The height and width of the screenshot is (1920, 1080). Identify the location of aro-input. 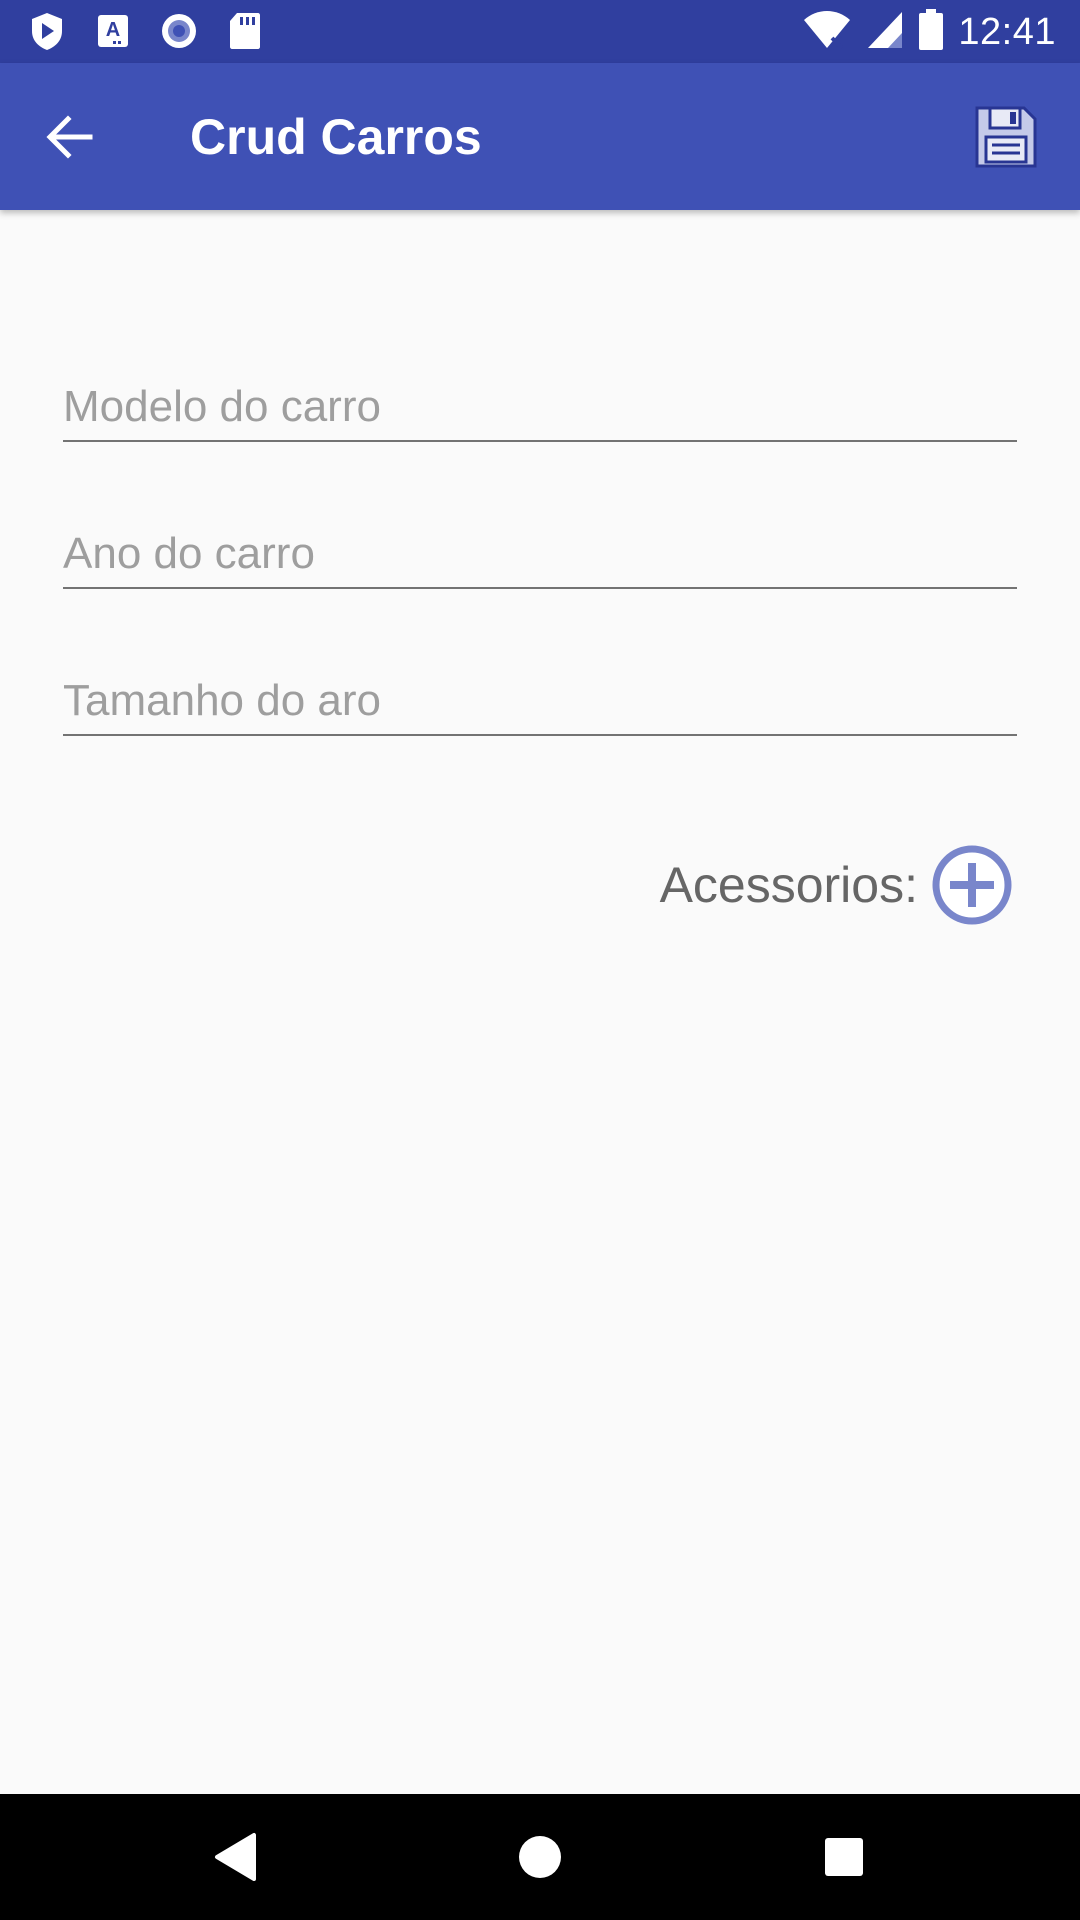
(540, 701).